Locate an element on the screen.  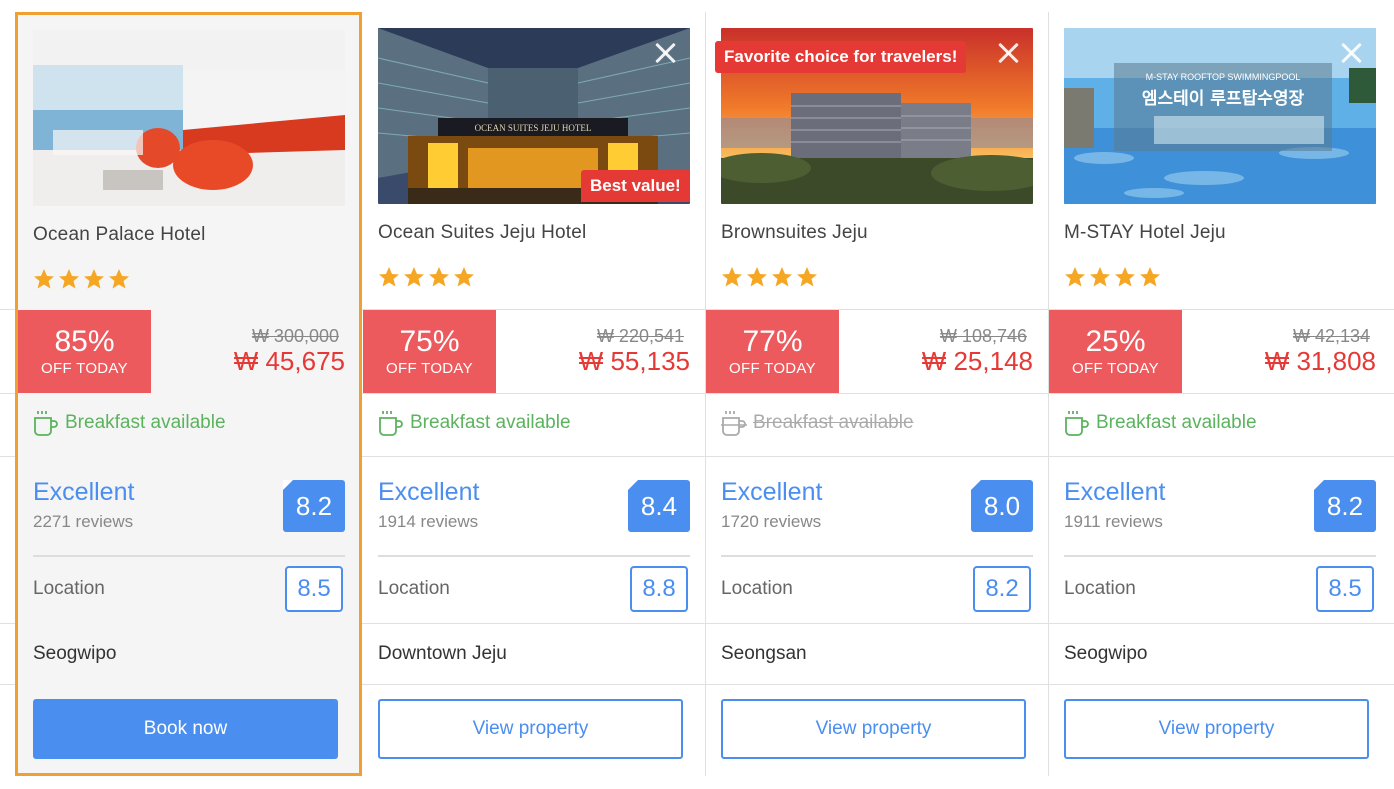
hotel-photo is located at coordinates (189, 118).